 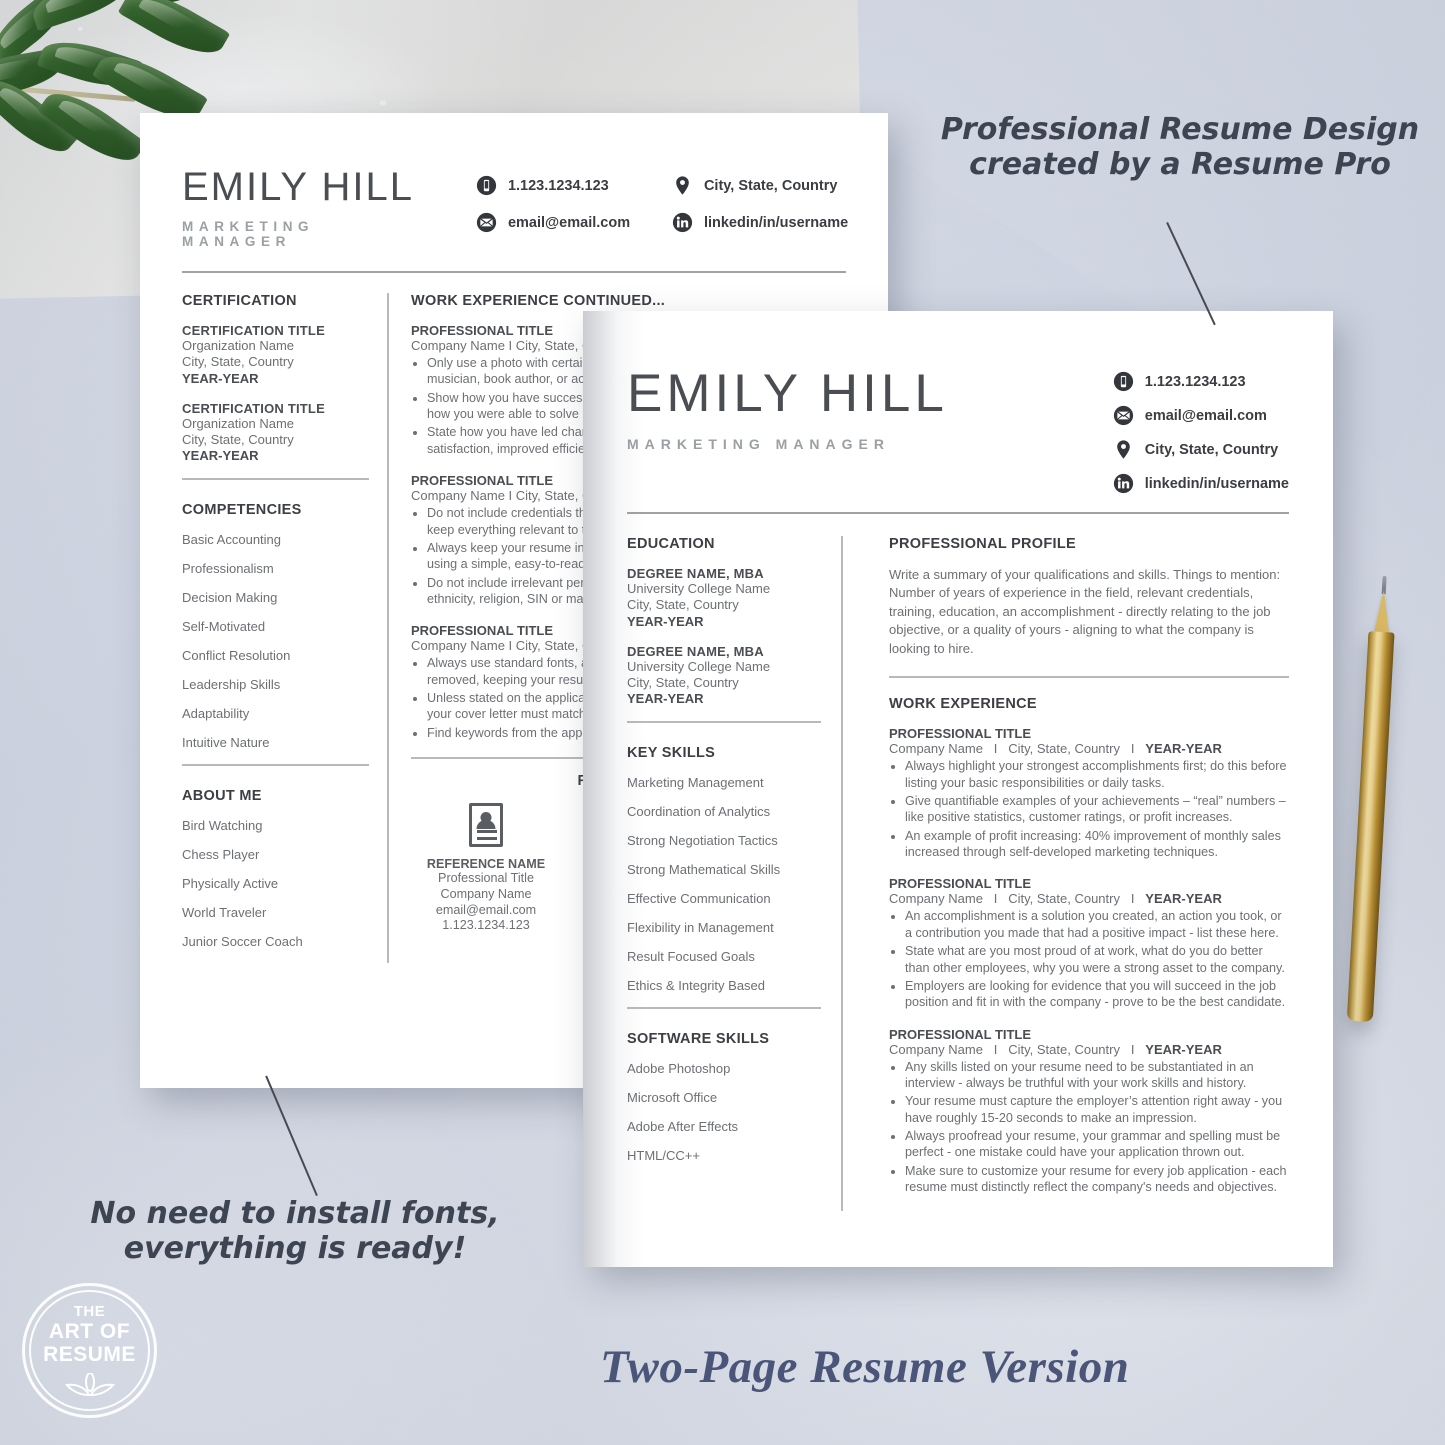 What do you see at coordinates (224, 912) in the screenshot?
I see `list-item: World Traveler` at bounding box center [224, 912].